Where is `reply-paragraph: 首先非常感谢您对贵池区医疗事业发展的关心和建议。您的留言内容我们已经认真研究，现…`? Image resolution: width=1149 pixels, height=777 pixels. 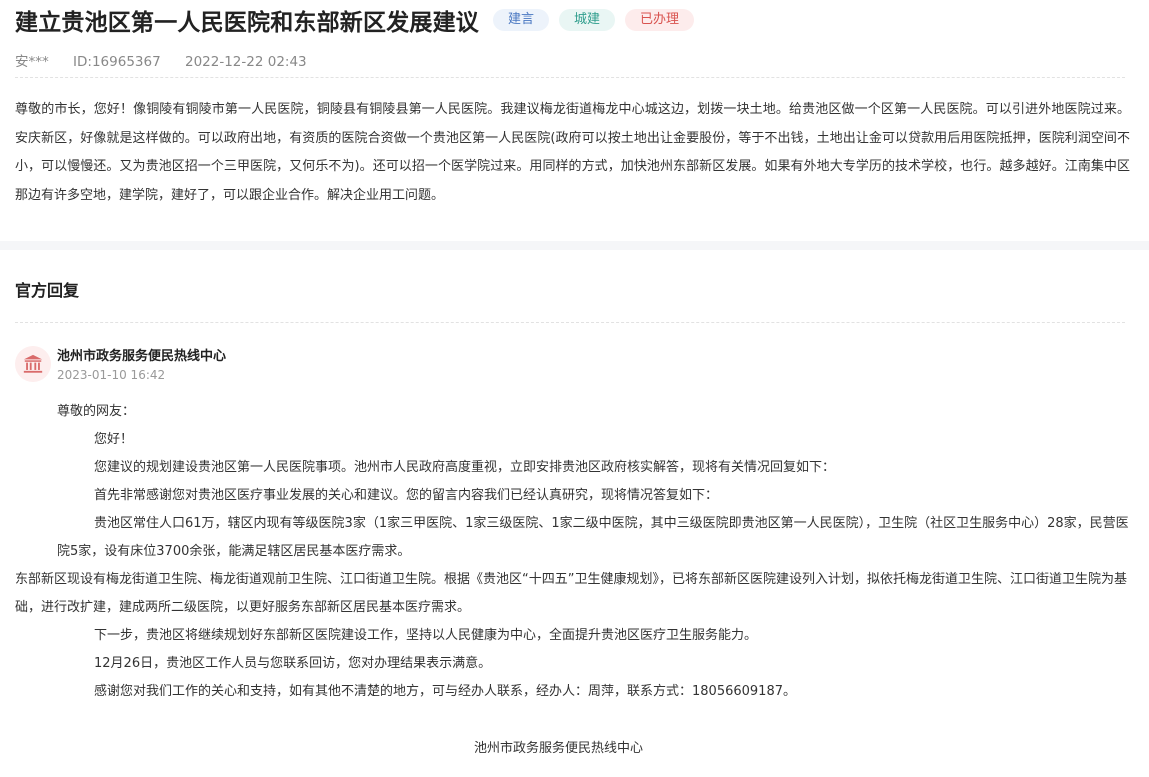
reply-paragraph: 首先非常感谢您对贵池区医疗事业发展的关心和建议。您的留言内容我们已经认真研究，现… is located at coordinates (406, 495).